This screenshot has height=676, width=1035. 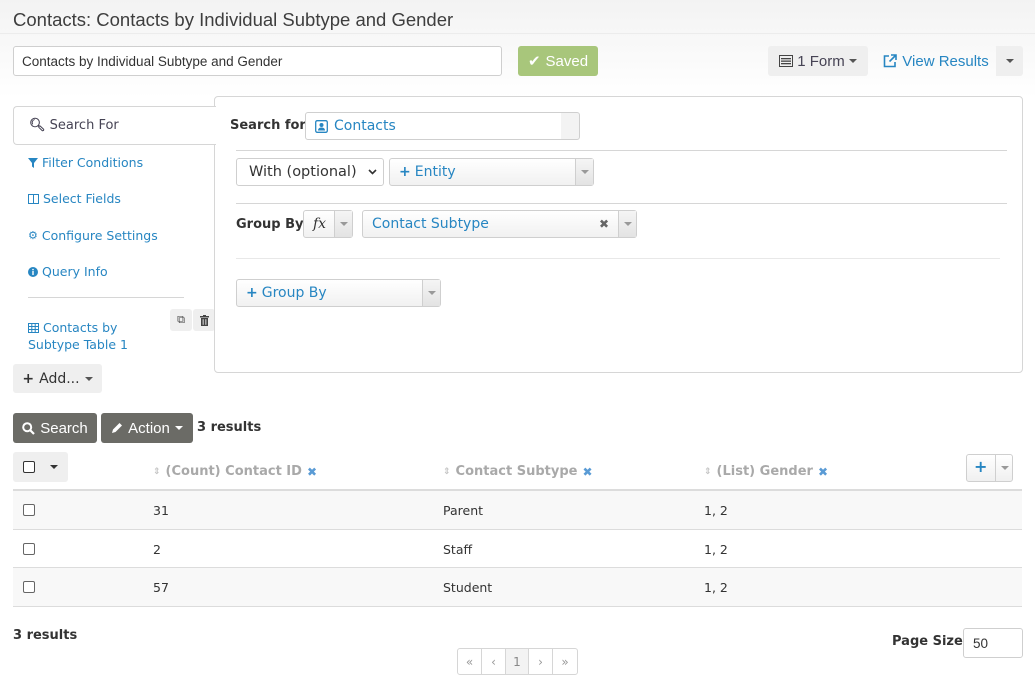 What do you see at coordinates (147, 428) in the screenshot?
I see `action-button: Action` at bounding box center [147, 428].